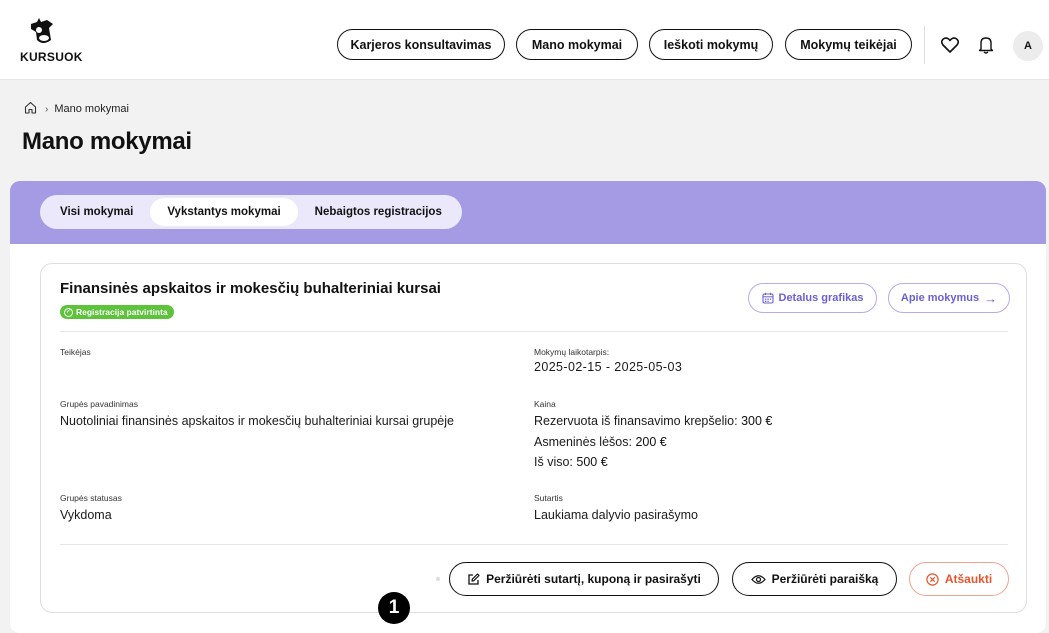  Describe the element at coordinates (577, 44) in the screenshot. I see `nav-mano-mokymai: Mano mokymai` at that location.